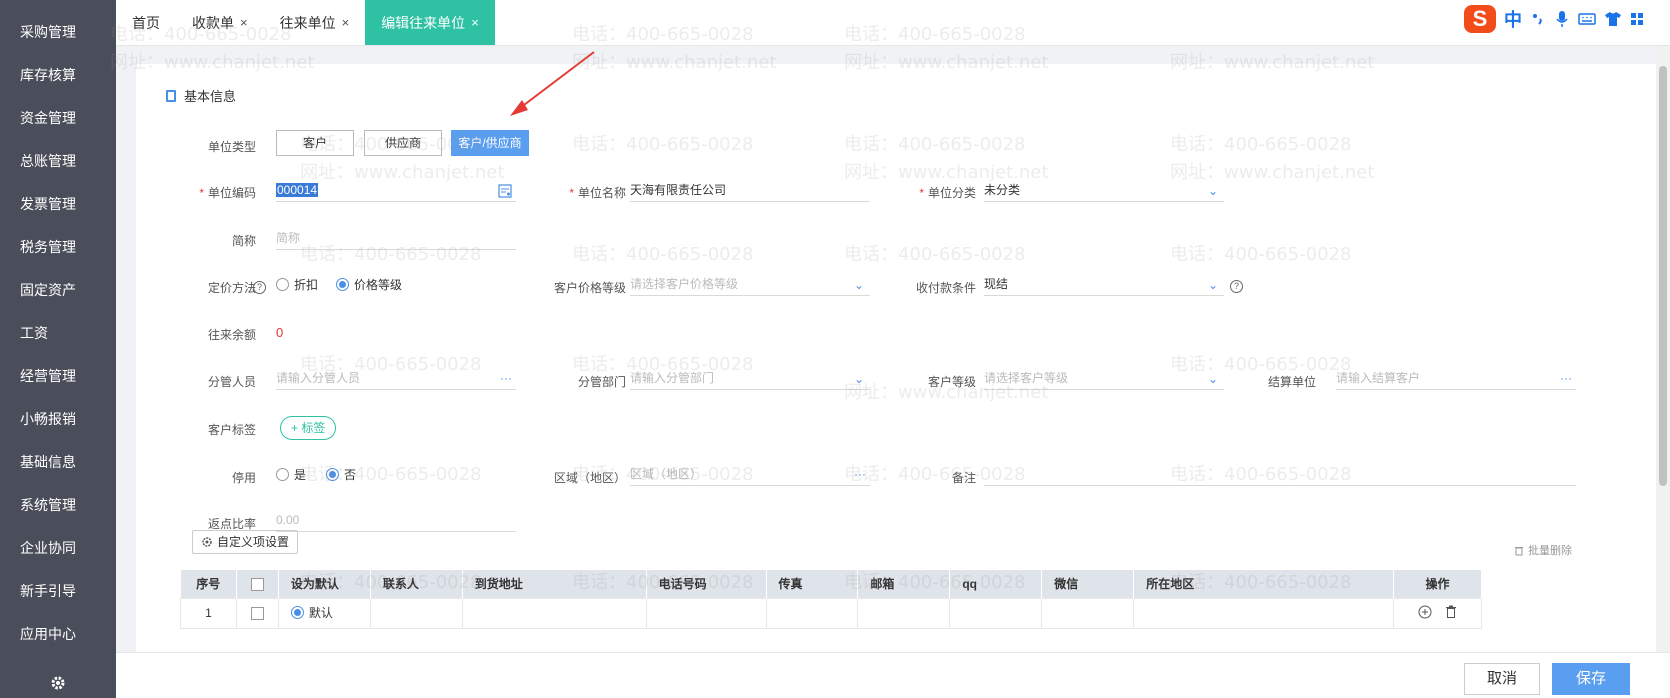 The width and height of the screenshot is (1670, 698). I want to click on footer-bar: 取消 保存, so click(893, 675).